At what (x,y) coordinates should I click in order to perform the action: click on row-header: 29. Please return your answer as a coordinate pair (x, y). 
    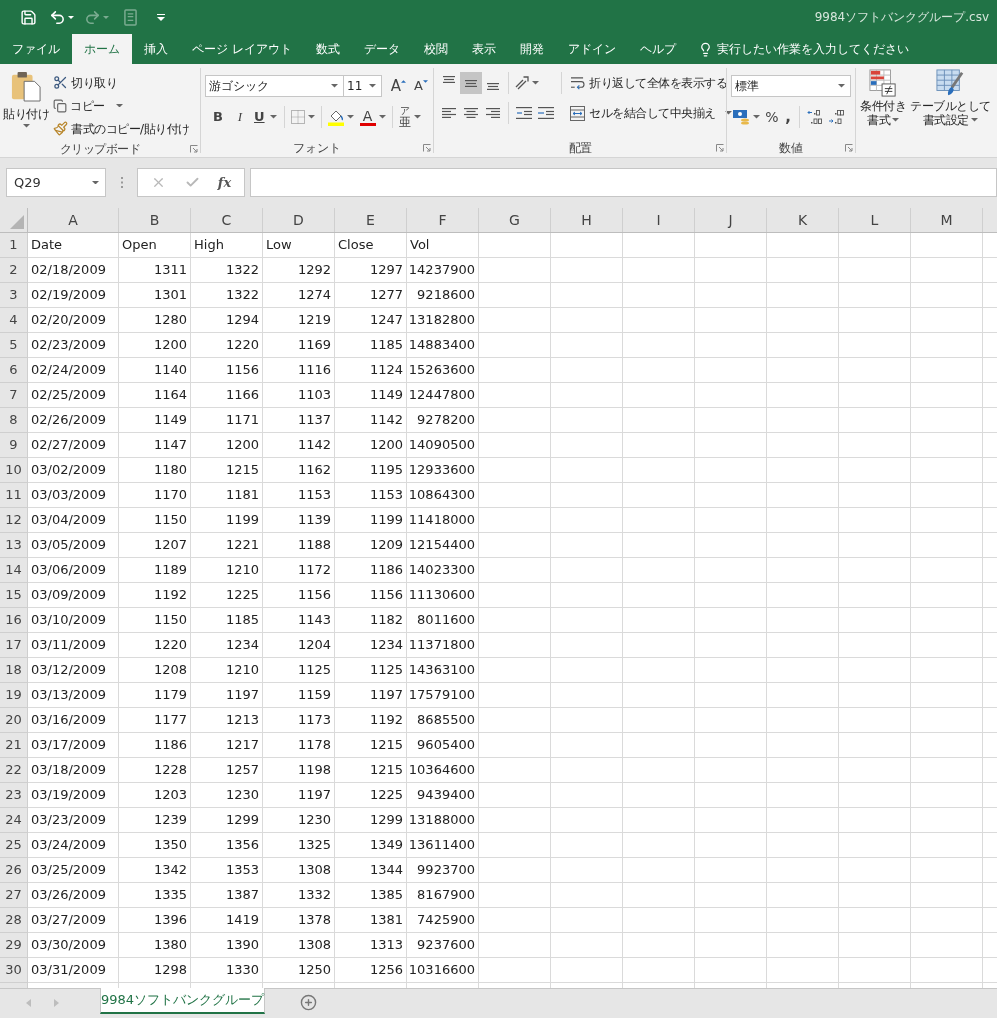
    Looking at the image, I should click on (14, 945).